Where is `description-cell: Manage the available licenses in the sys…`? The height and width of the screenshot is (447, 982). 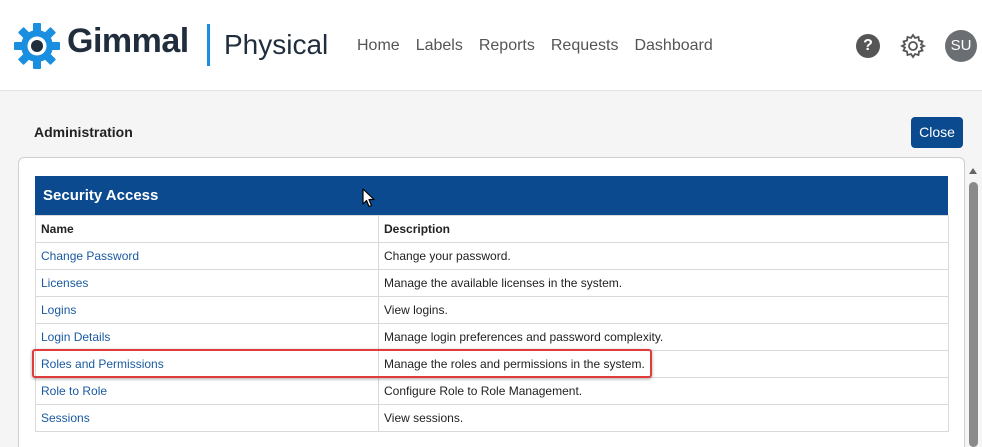 description-cell: Manage the available licenses in the sys… is located at coordinates (663, 283).